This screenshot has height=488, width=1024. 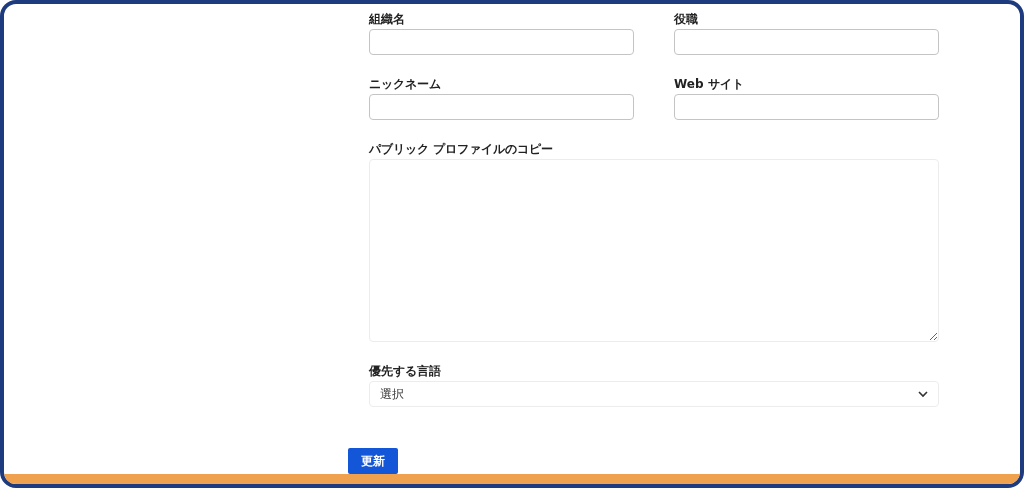 What do you see at coordinates (387, 19) in the screenshot?
I see `field-label: 組織名` at bounding box center [387, 19].